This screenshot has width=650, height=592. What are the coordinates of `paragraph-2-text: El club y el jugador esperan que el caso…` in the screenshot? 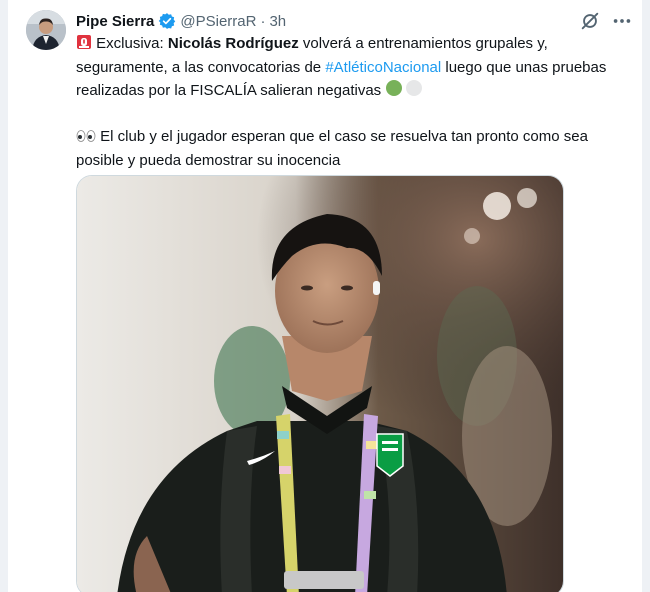 It's located at (332, 148).